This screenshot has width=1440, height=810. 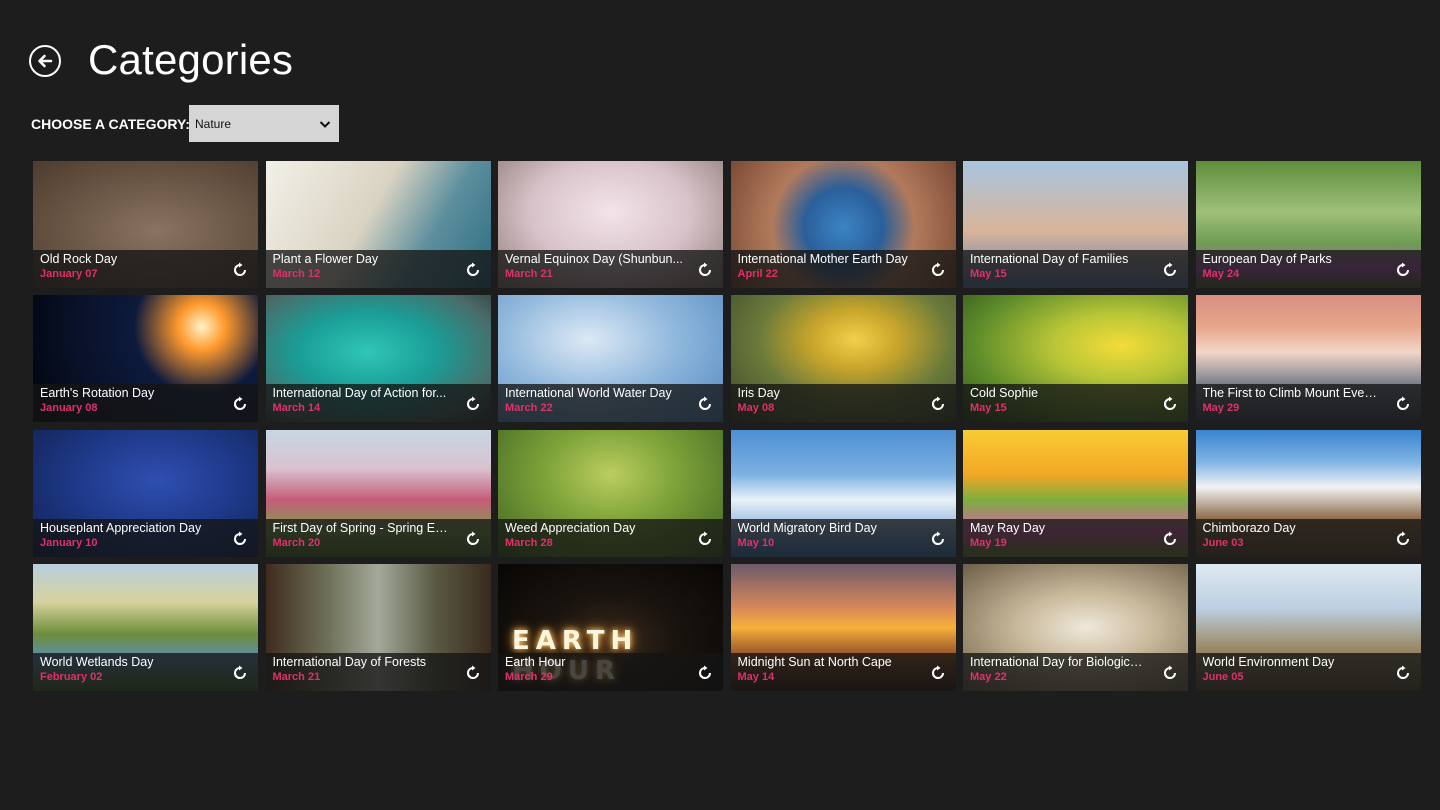 What do you see at coordinates (807, 527) in the screenshot?
I see `tile-title: World Migratory Bird Day` at bounding box center [807, 527].